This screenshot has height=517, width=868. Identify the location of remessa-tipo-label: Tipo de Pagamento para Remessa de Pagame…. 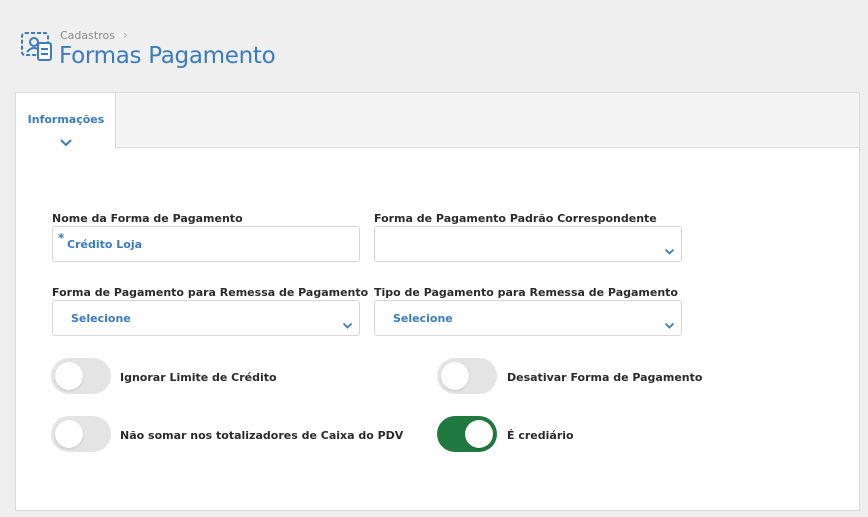
(526, 292).